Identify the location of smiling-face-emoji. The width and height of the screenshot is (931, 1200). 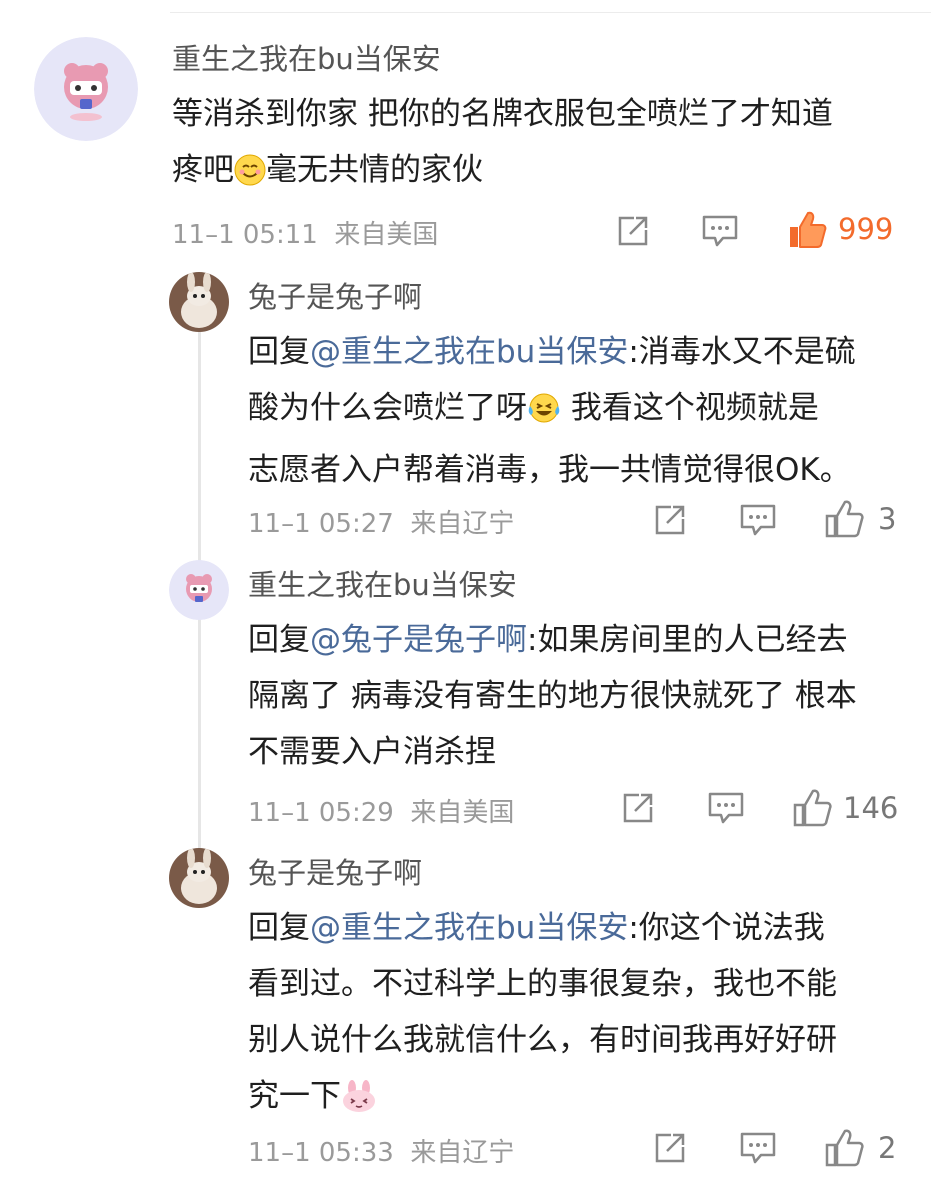
(250, 176).